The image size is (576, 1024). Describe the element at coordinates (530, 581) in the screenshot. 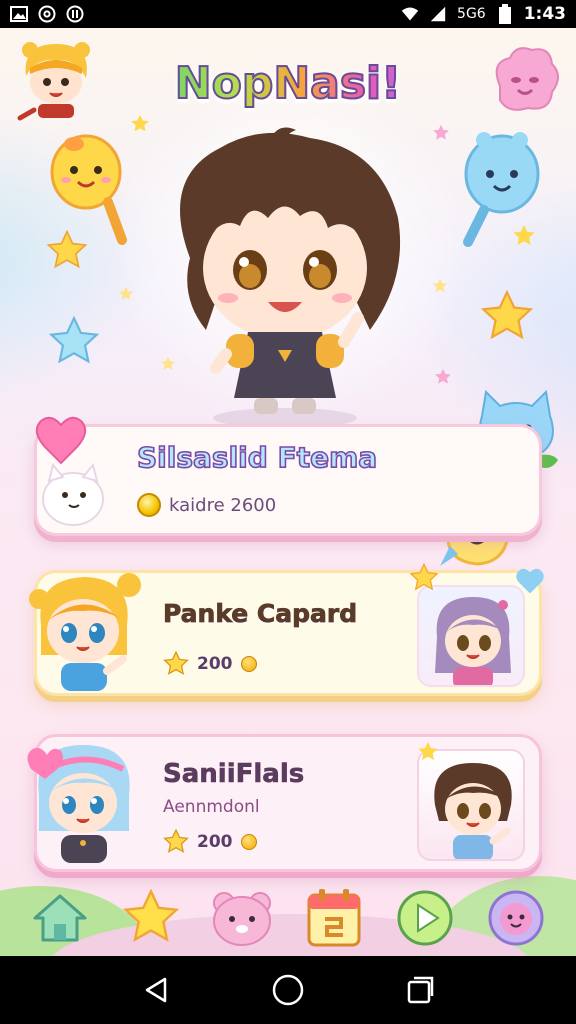

I see `heart-icon` at that location.